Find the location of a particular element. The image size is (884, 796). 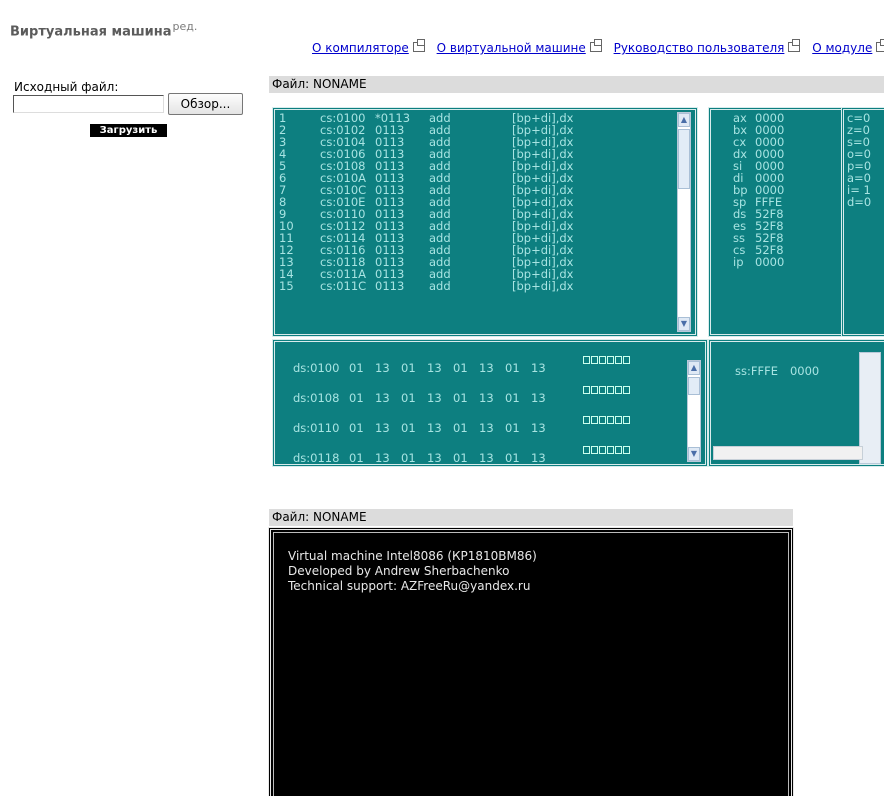

memory-address: ds:0108 is located at coordinates (316, 398).